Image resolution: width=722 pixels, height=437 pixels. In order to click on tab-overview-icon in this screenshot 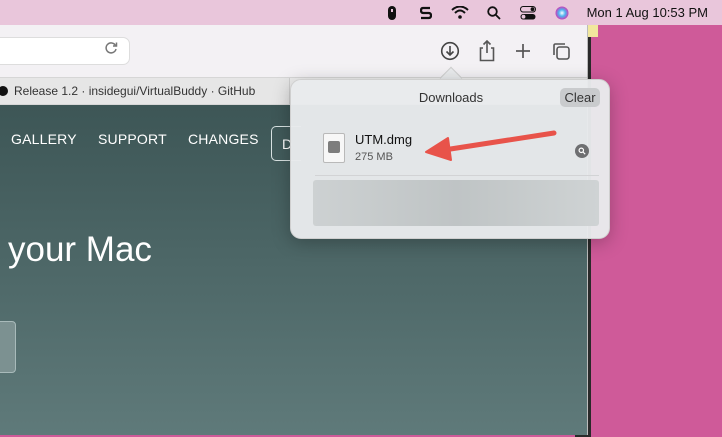, I will do `click(561, 51)`.